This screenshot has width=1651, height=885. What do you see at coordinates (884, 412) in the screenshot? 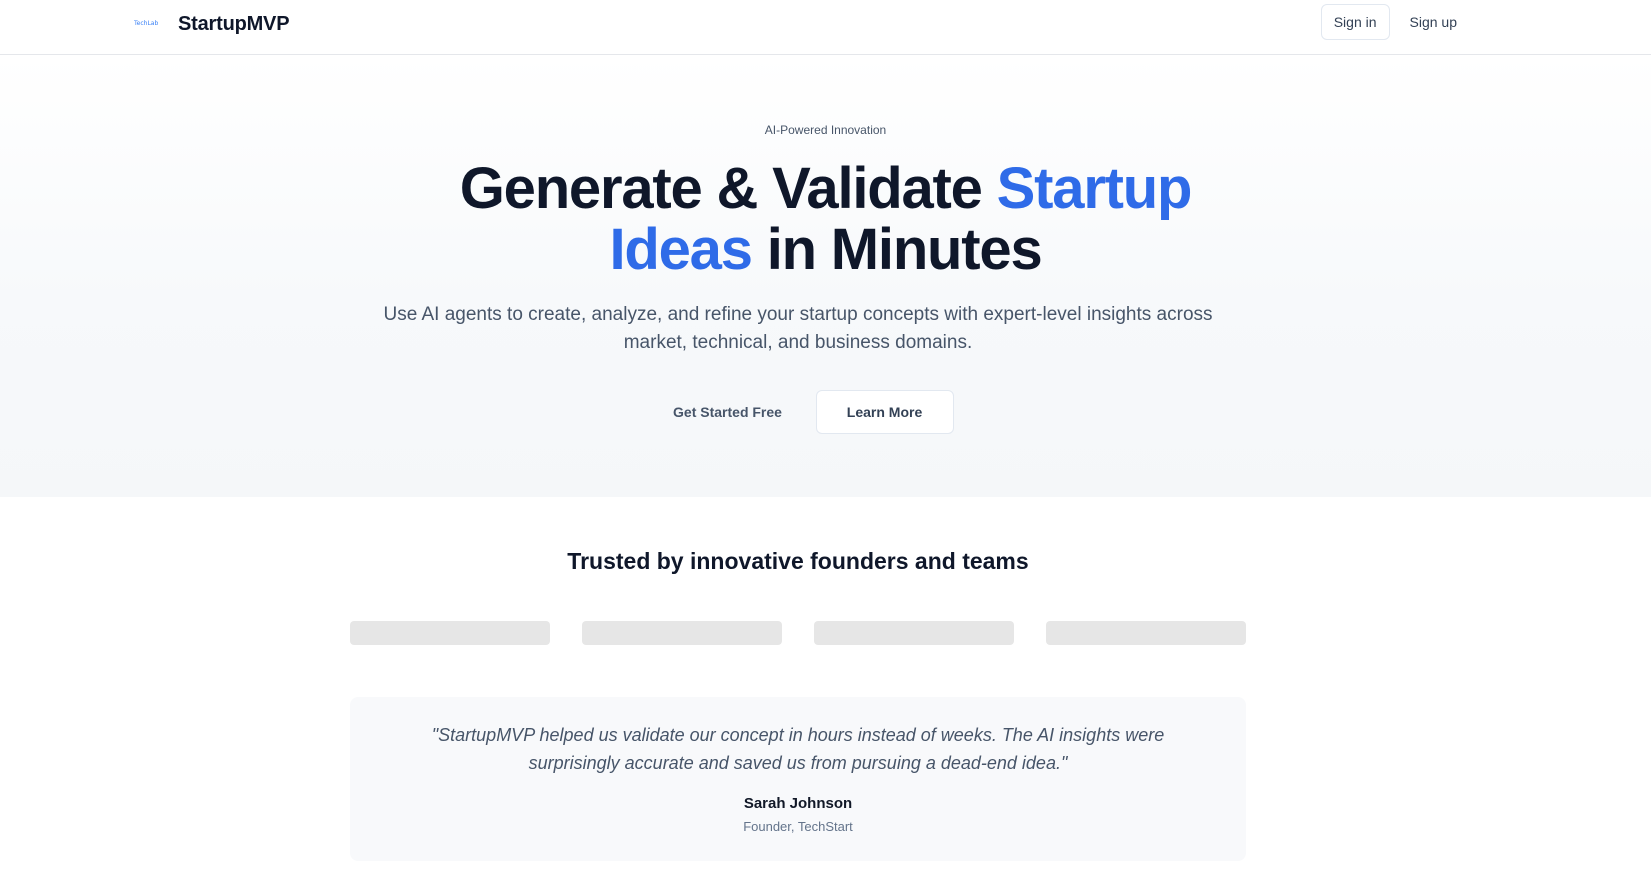
I see `learn-more-button: Learn More` at bounding box center [884, 412].